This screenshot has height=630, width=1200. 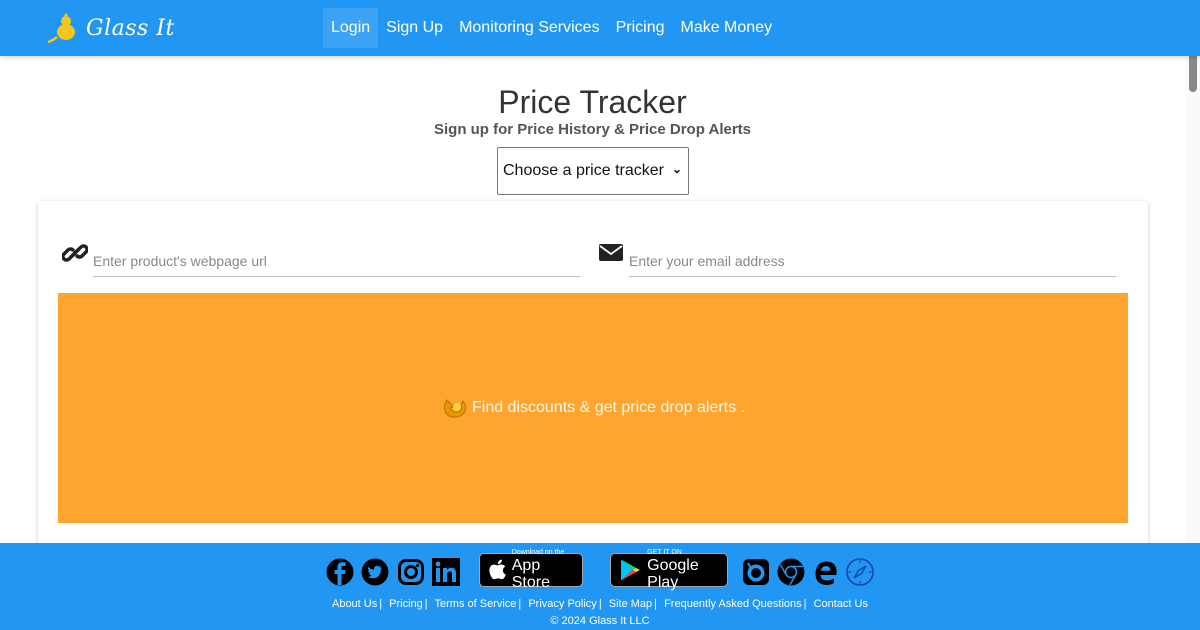 What do you see at coordinates (611, 252) in the screenshot?
I see `envelope-icon` at bounding box center [611, 252].